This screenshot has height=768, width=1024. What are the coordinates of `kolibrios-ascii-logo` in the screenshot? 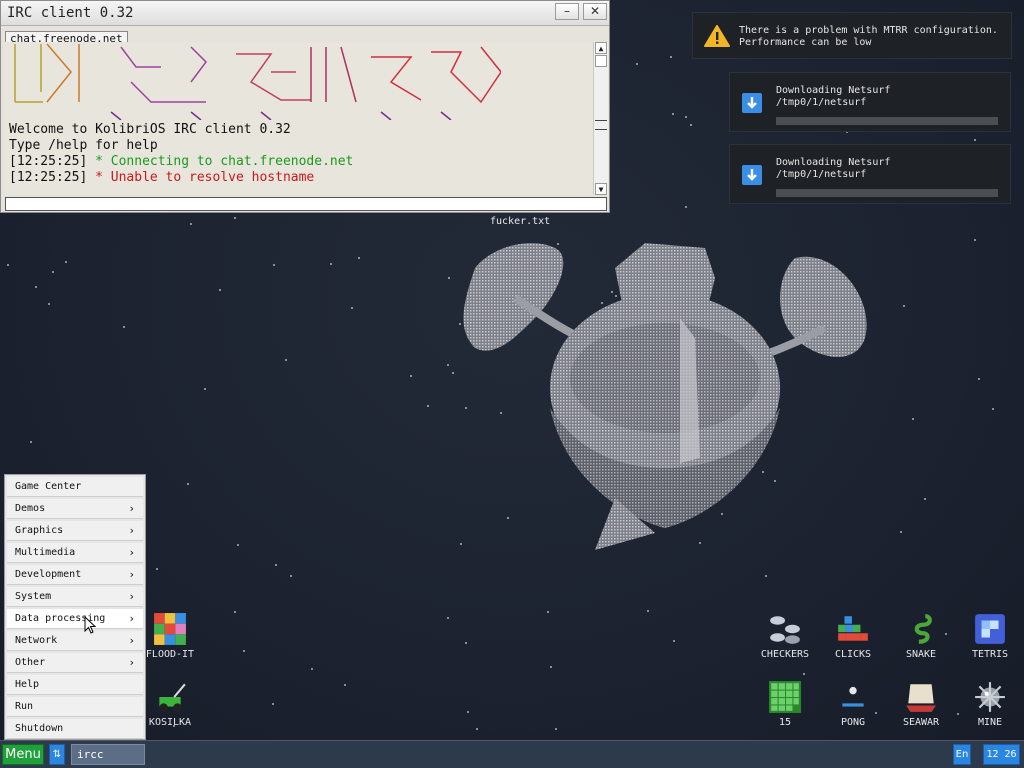 It's located at (256, 81).